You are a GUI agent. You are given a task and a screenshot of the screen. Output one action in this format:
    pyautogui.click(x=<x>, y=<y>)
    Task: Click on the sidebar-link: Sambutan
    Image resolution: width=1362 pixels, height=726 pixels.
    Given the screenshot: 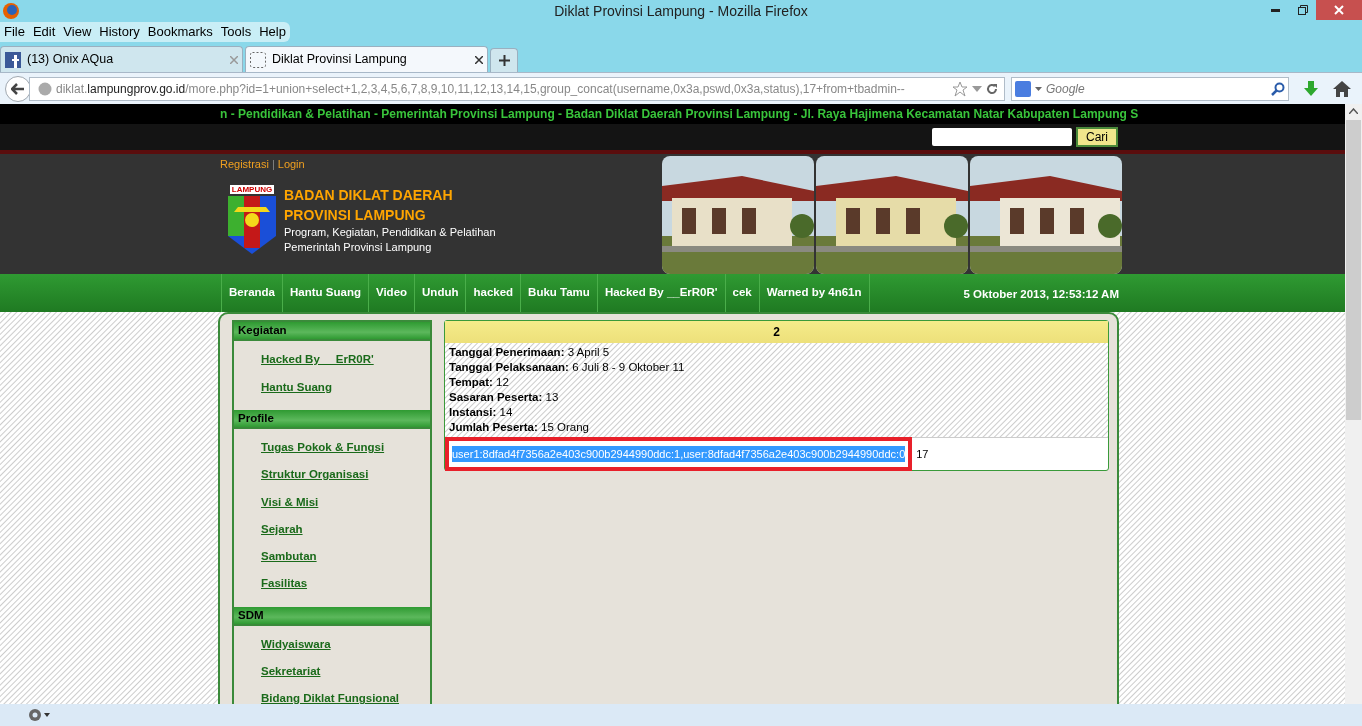 What is the action you would take?
    pyautogui.click(x=289, y=557)
    